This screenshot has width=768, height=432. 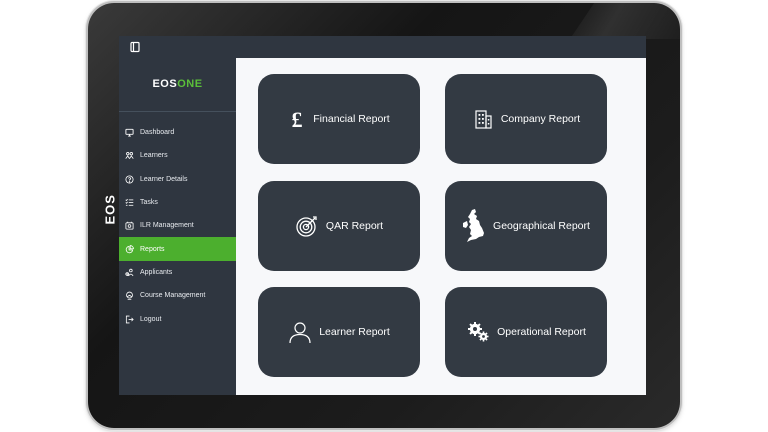 What do you see at coordinates (129, 272) in the screenshot?
I see `user-plus-icon` at bounding box center [129, 272].